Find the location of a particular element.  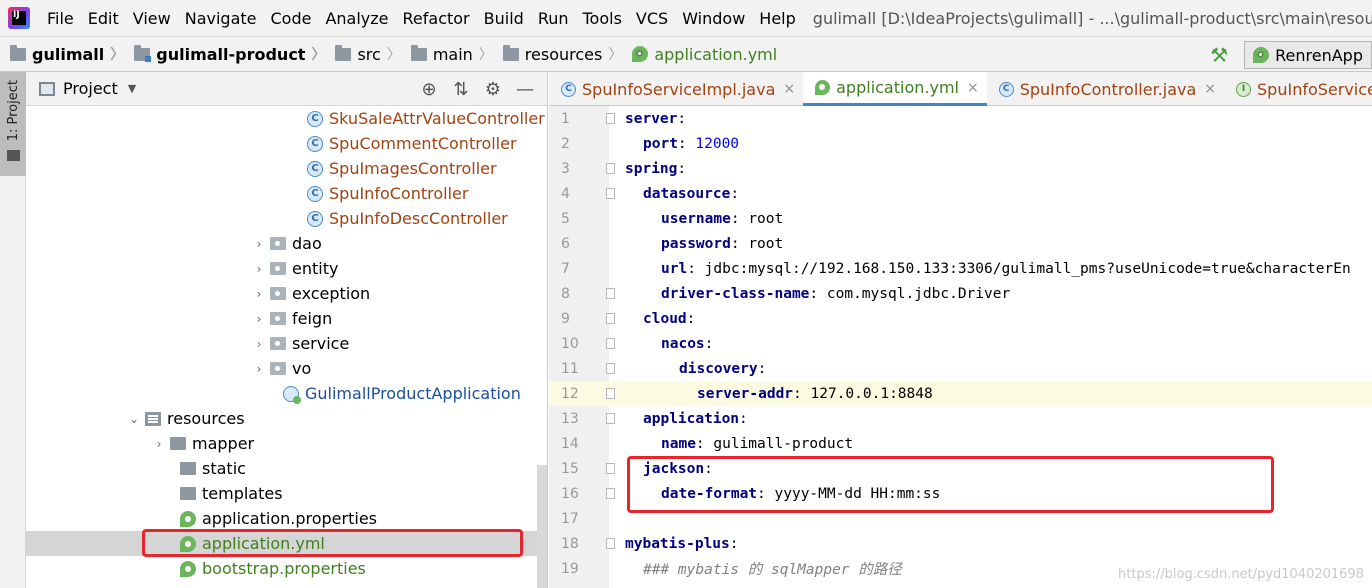

menu-window: Window is located at coordinates (713, 18).